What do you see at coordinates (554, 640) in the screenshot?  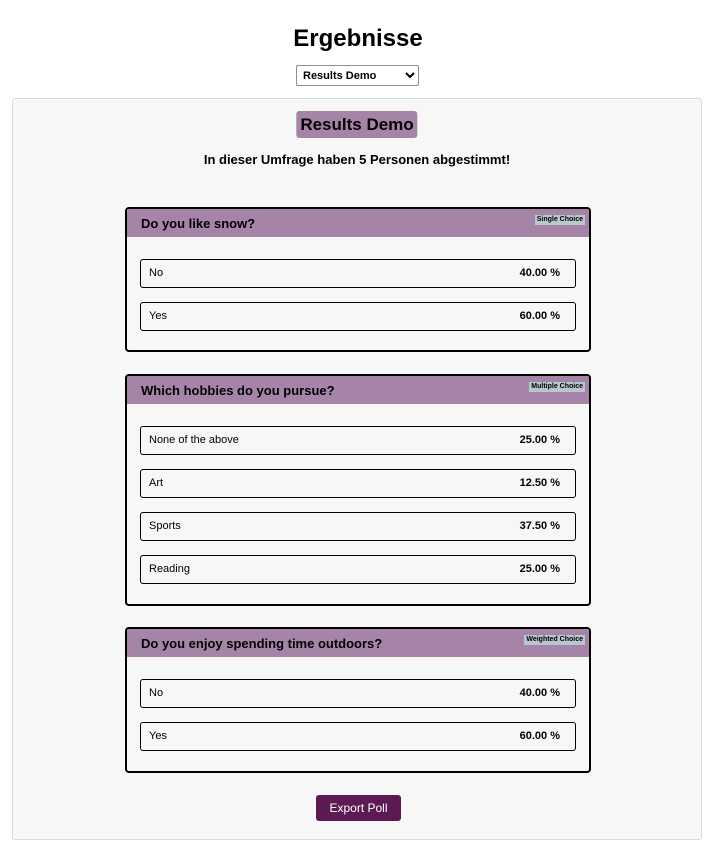 I see `question-type-badge: Weighted Choice` at bounding box center [554, 640].